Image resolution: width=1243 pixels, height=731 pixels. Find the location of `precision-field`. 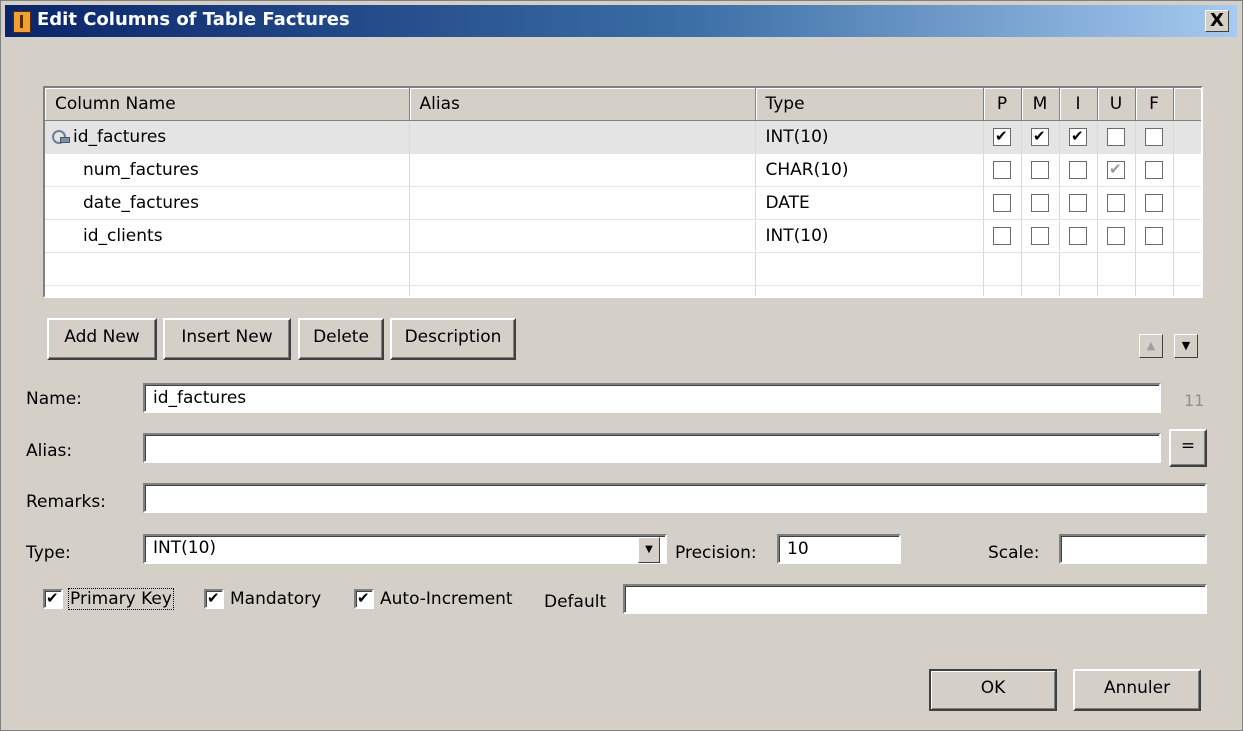

precision-field is located at coordinates (839, 549).